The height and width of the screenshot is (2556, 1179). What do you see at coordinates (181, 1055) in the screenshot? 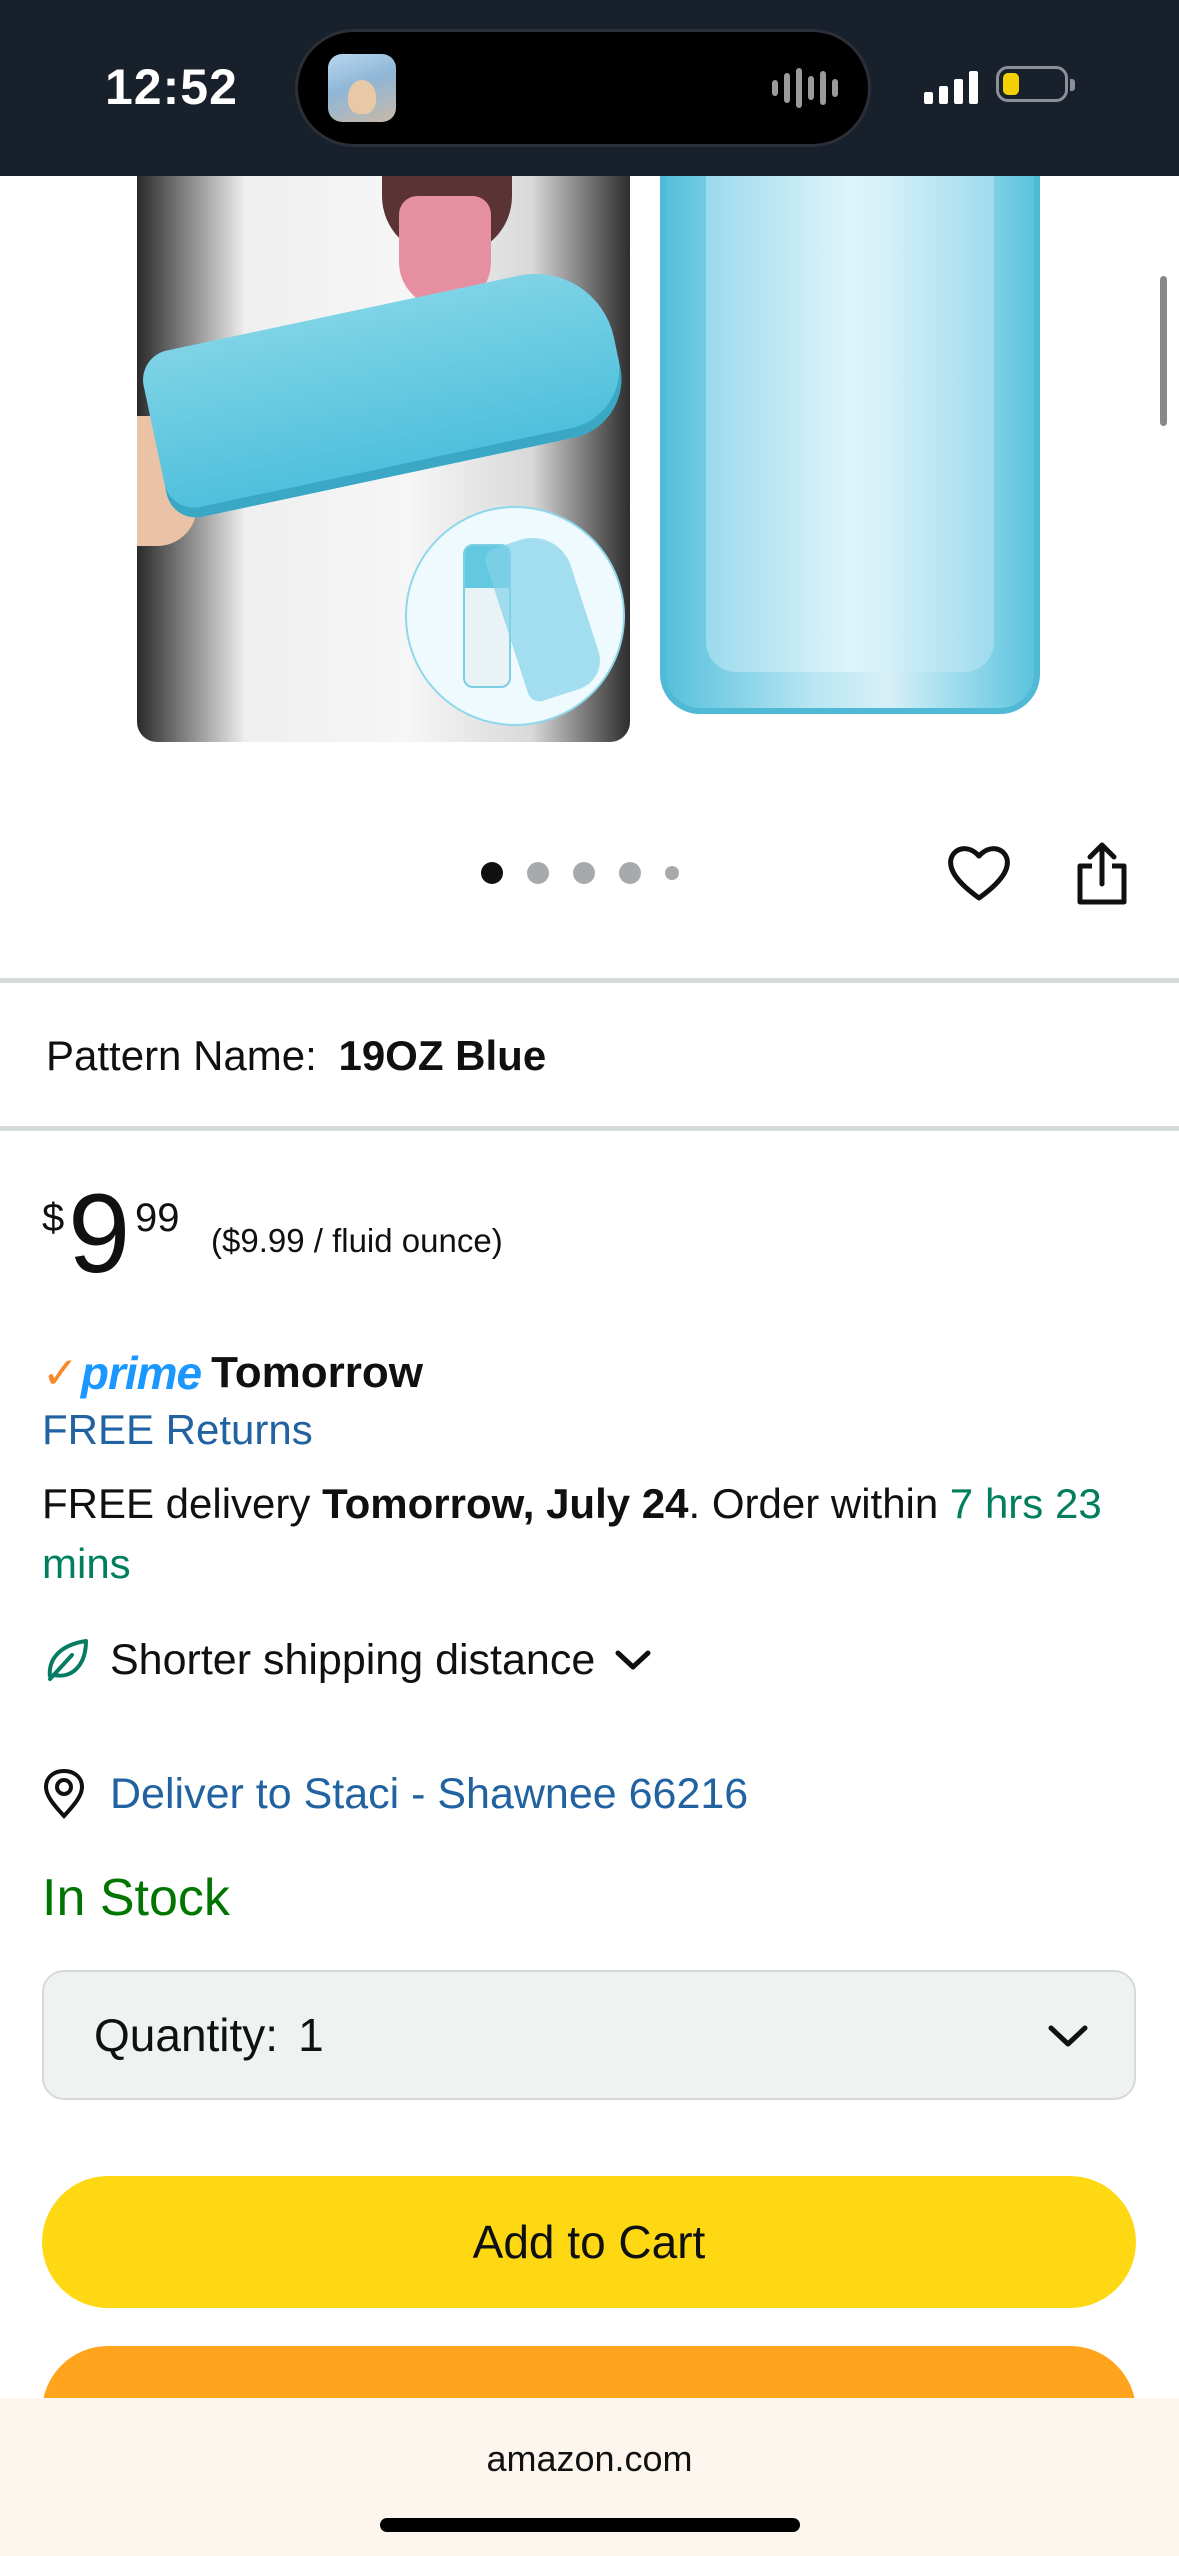
I see `pattern-label: Pattern Name:` at bounding box center [181, 1055].